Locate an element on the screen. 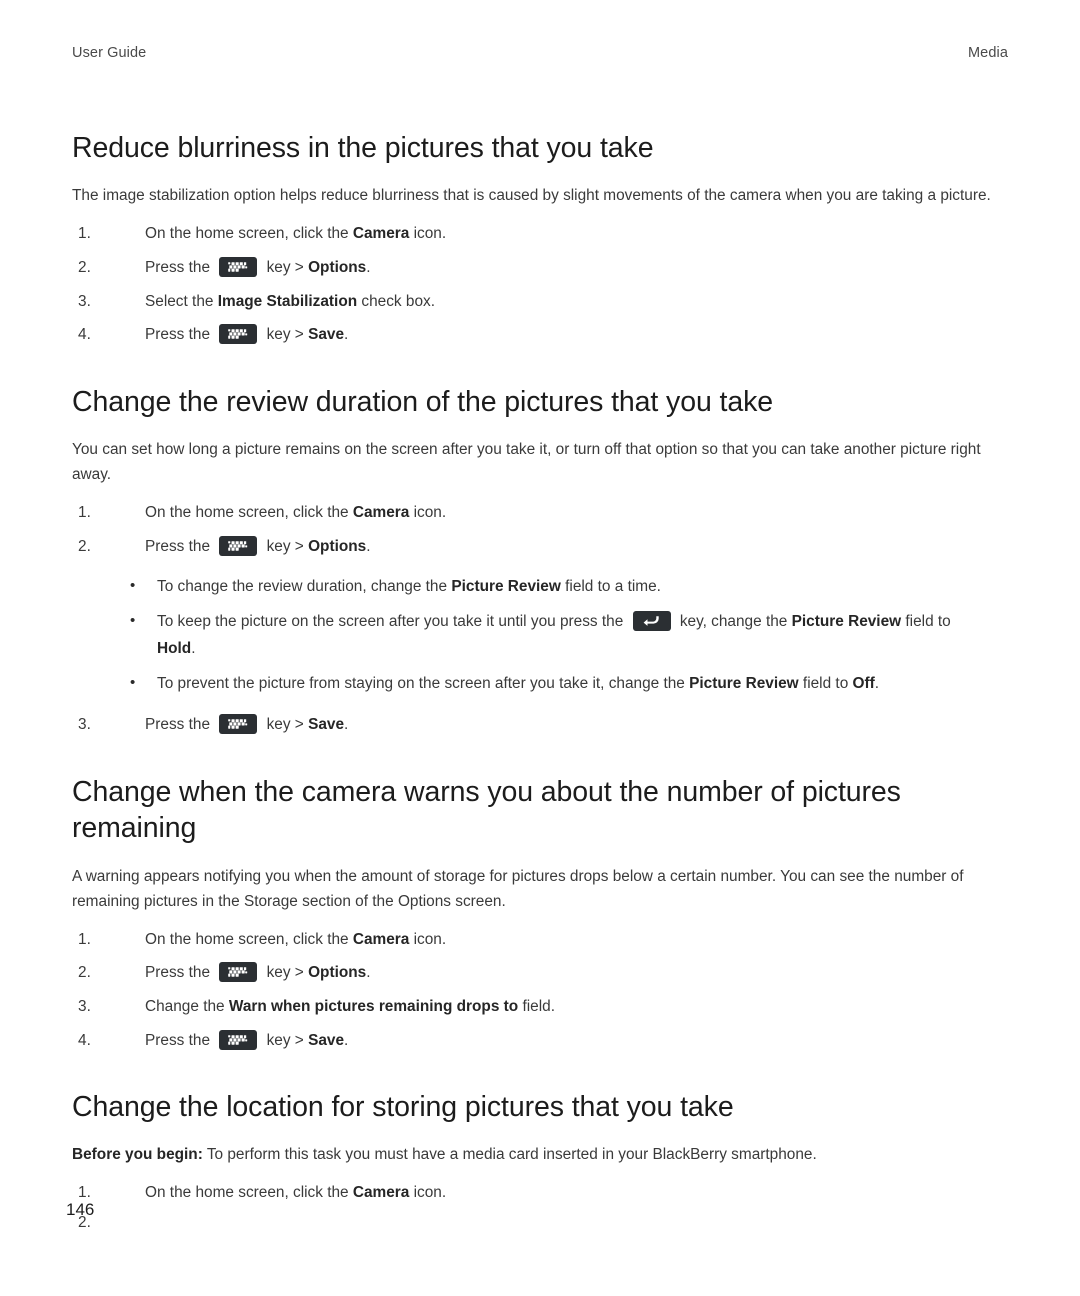 The height and width of the screenshot is (1296, 1080). steps-list-continued: Press the key > Save. is located at coordinates (532, 725).